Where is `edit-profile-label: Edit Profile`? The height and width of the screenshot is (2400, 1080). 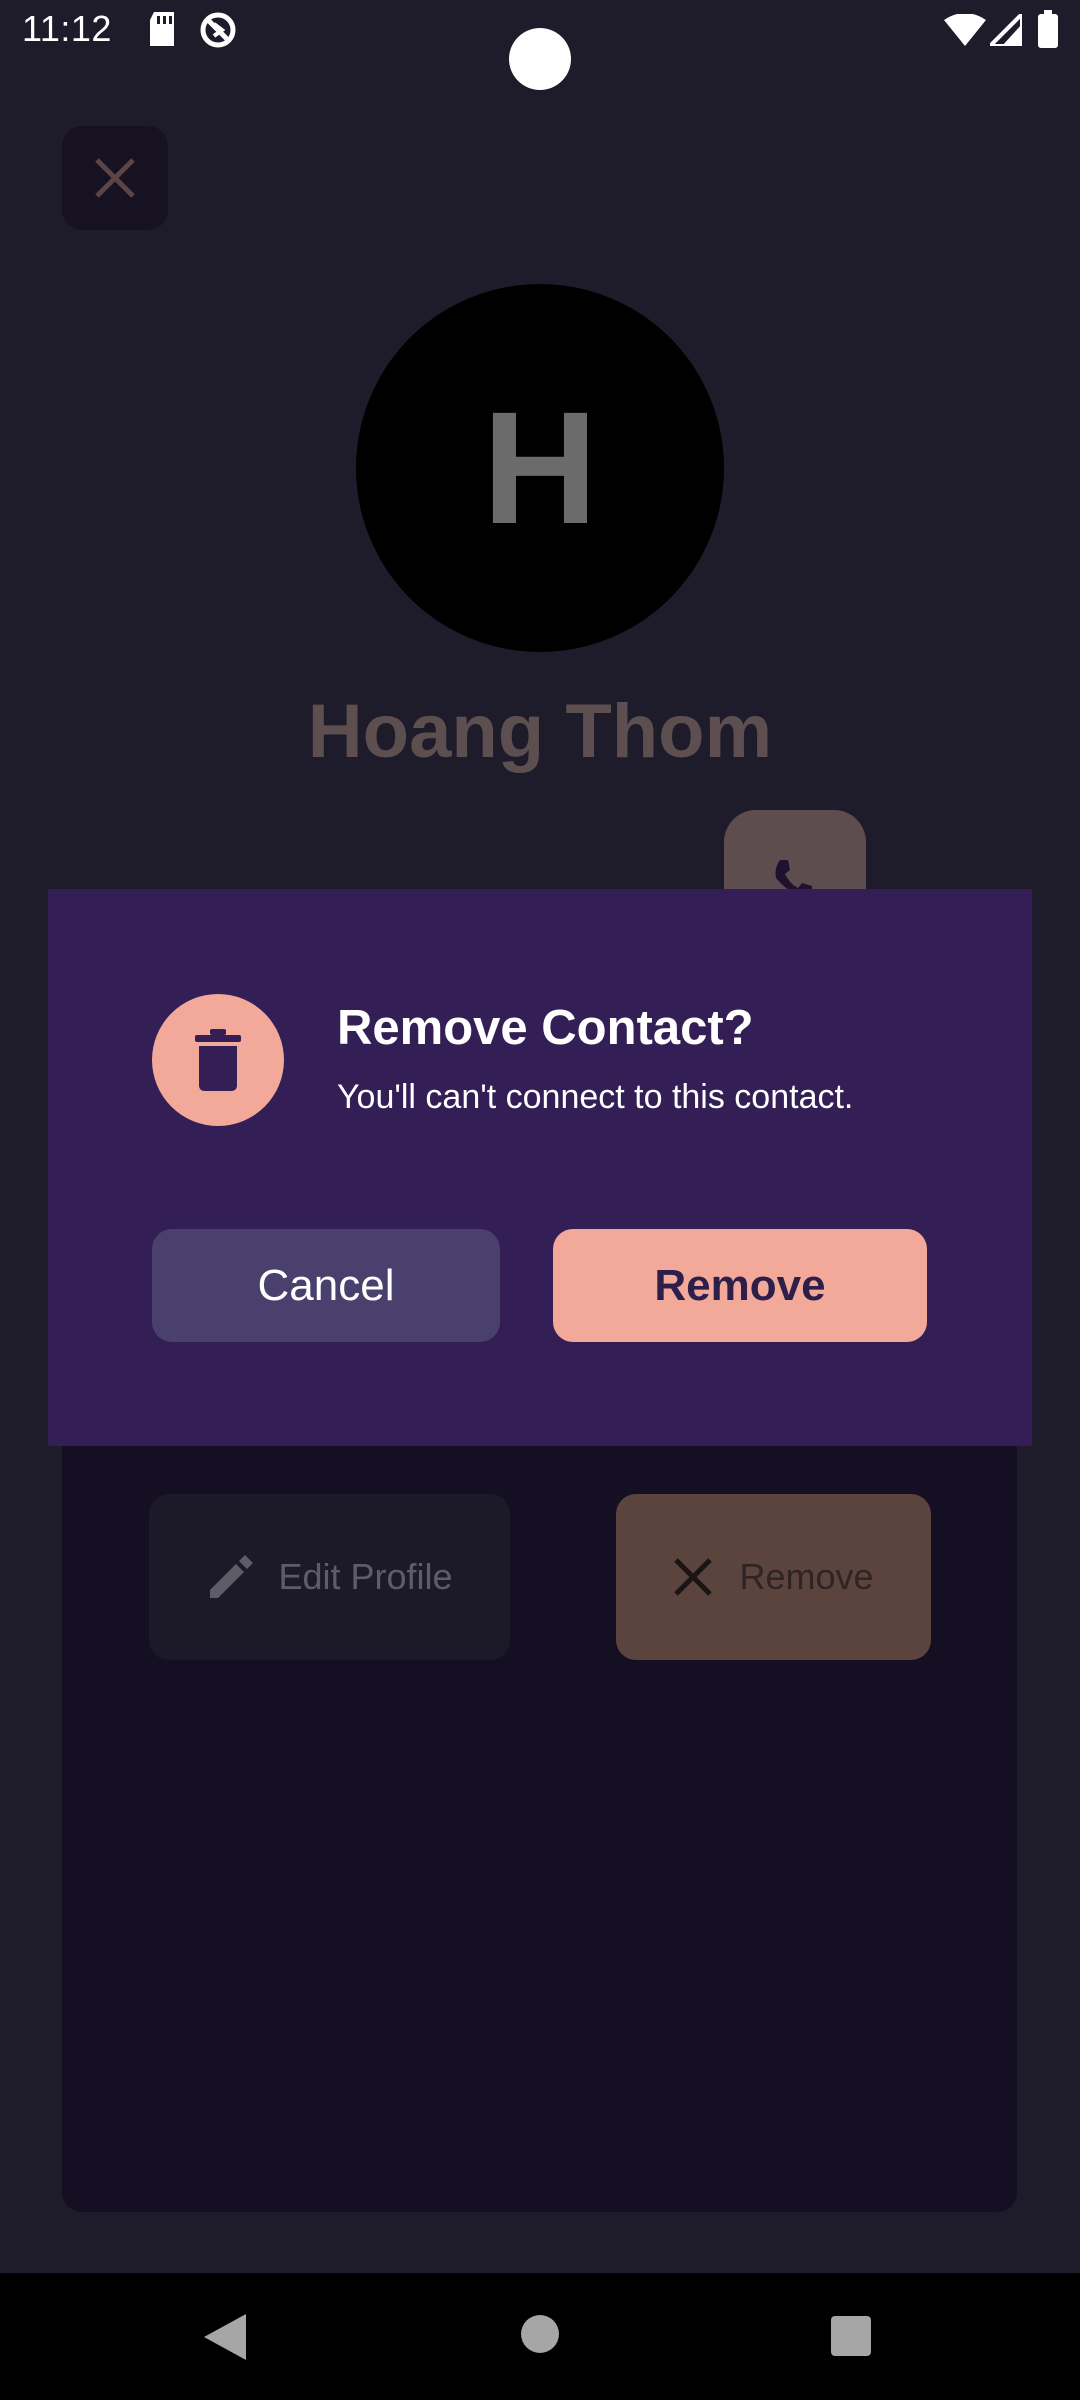 edit-profile-label: Edit Profile is located at coordinates (365, 1576).